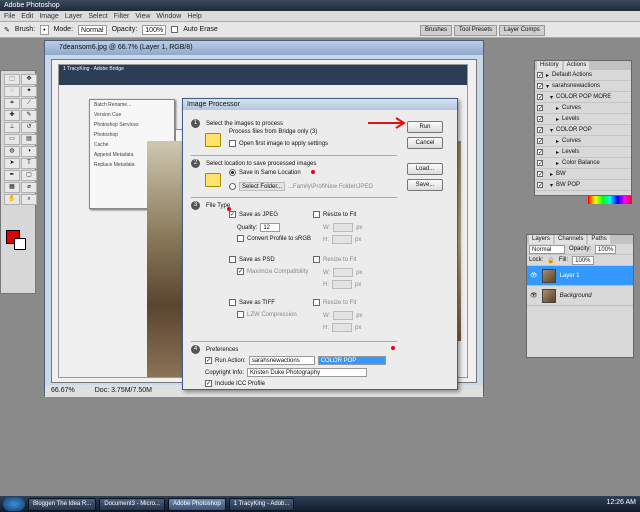 The image size is (640, 512). I want to click on tab-actions: Actions, so click(576, 65).